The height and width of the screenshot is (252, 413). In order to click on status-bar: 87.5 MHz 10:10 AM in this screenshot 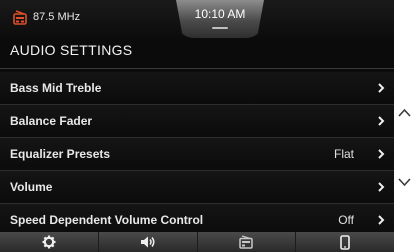, I will do `click(197, 19)`.